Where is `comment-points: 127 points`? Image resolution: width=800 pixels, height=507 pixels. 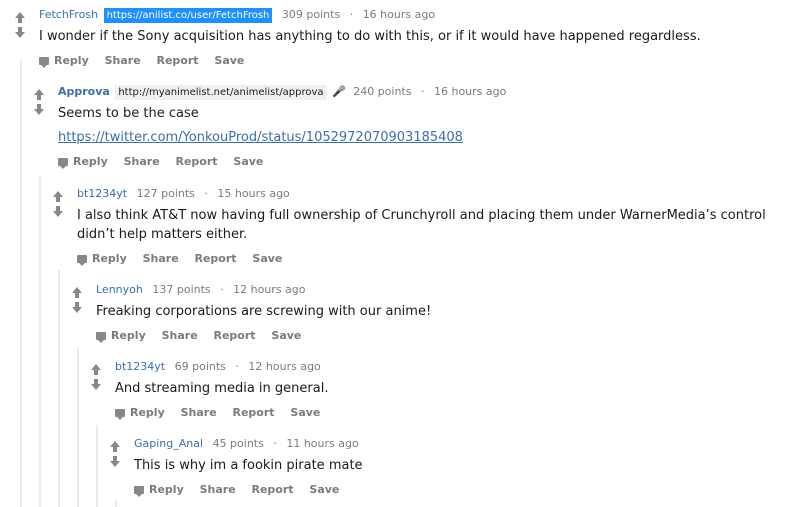 comment-points: 127 points is located at coordinates (165, 193).